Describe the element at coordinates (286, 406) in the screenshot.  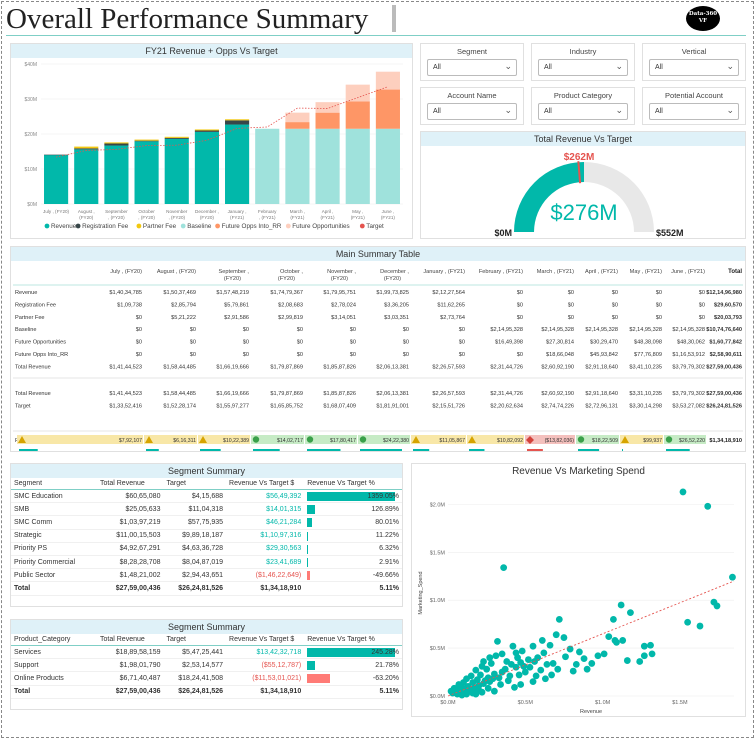
I see `table-cell: $1,65,85,752` at that location.